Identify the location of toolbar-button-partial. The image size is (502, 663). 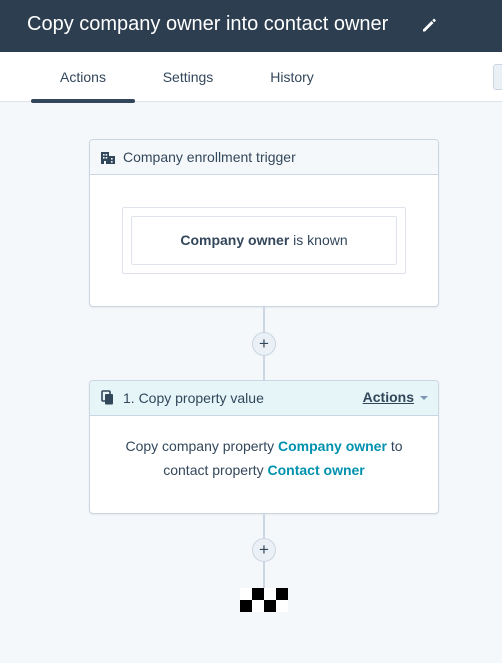
(497, 77).